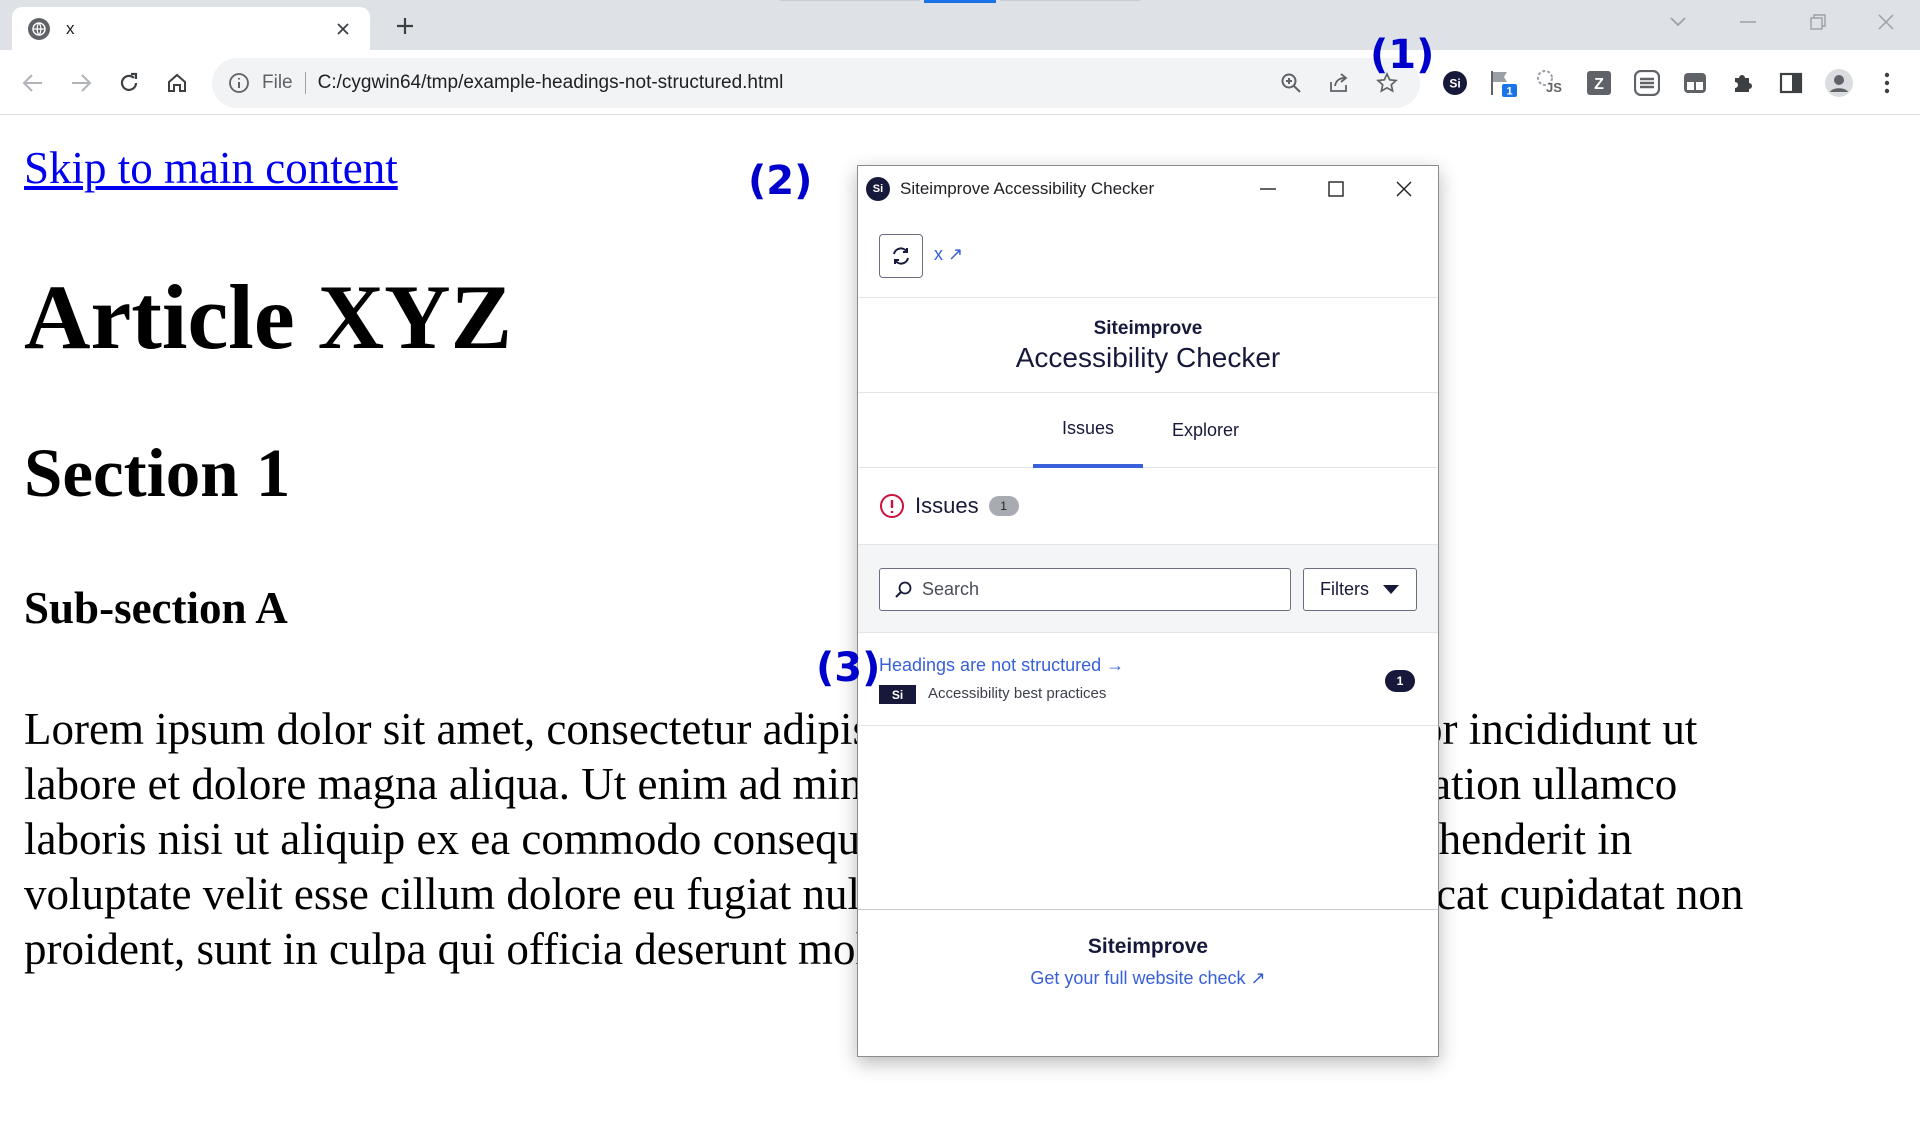 The width and height of the screenshot is (1920, 1134). I want to click on popup-window-title: Siteimprove Accessibility Checker, so click(1027, 188).